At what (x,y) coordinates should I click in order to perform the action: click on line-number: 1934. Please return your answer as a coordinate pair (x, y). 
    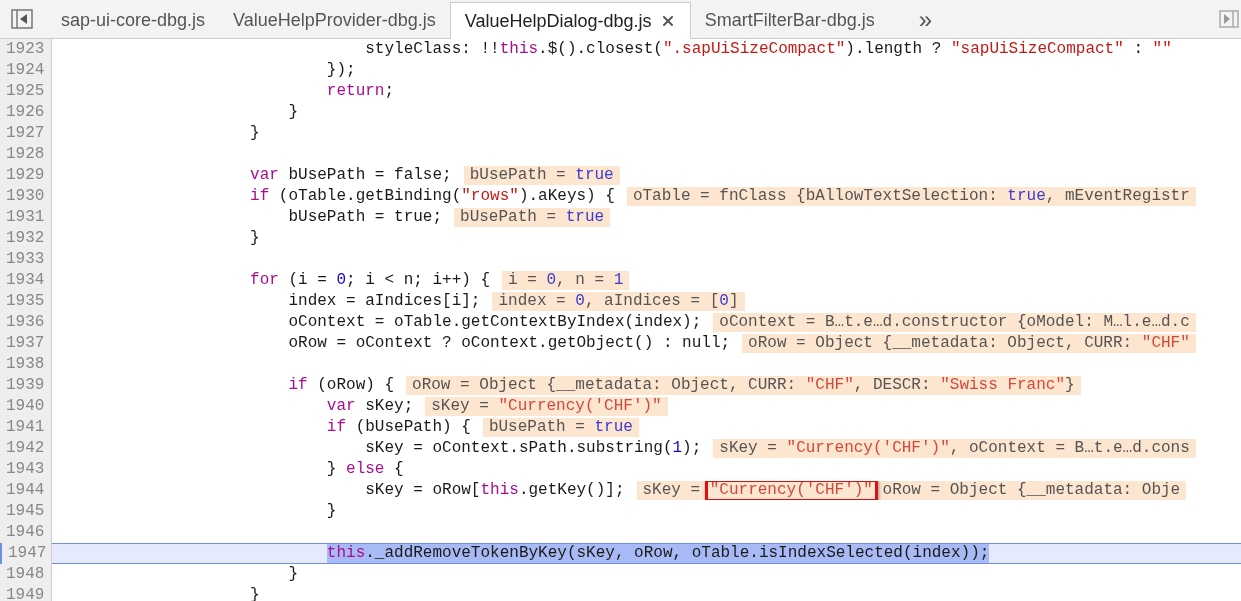
    Looking at the image, I should click on (26, 280).